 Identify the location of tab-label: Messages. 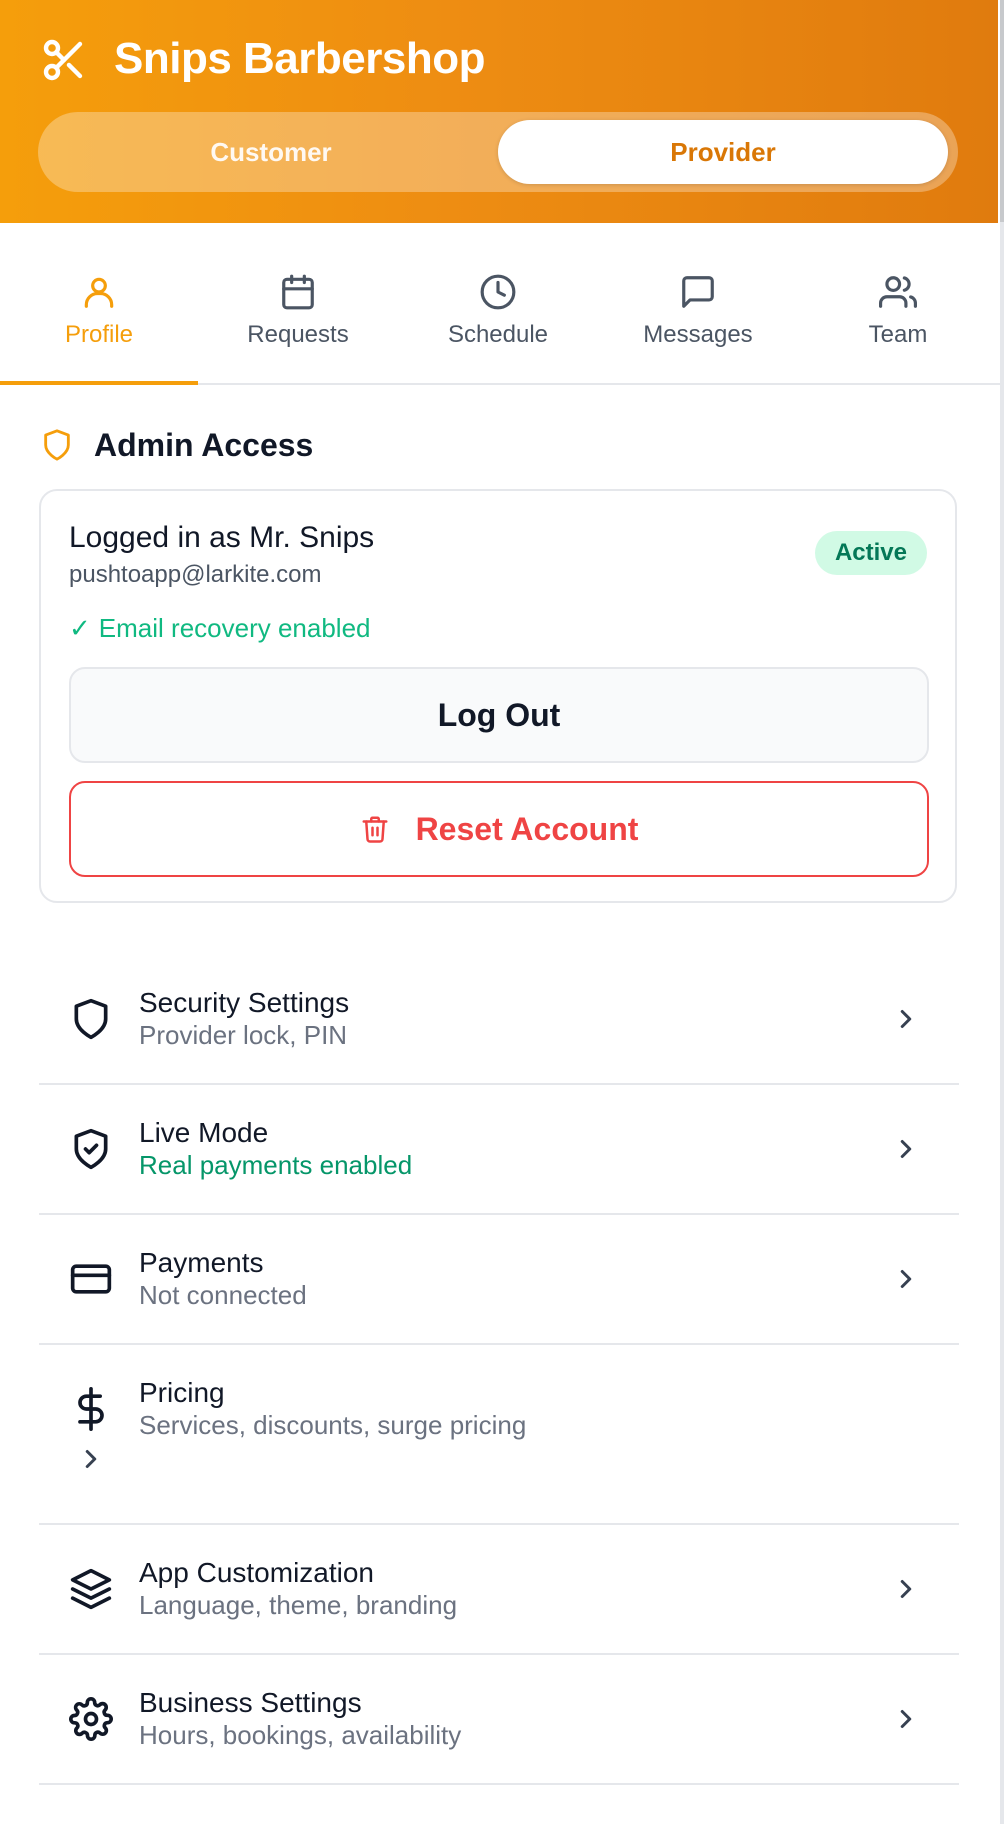
(698, 334).